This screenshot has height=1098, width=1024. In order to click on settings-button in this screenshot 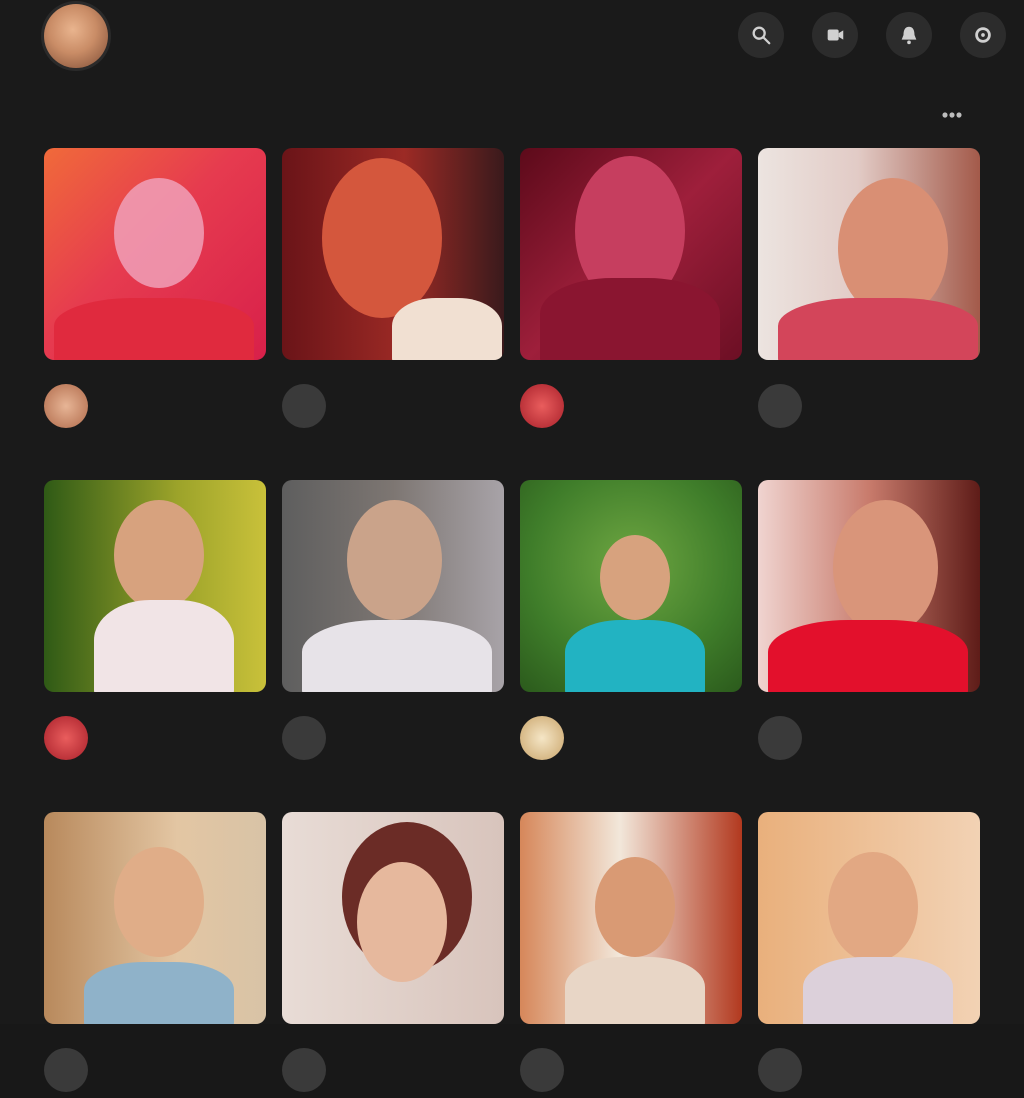, I will do `click(983, 35)`.